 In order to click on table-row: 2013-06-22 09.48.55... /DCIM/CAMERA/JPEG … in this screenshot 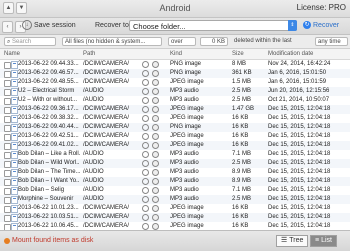, I will do `click(175, 82)`.